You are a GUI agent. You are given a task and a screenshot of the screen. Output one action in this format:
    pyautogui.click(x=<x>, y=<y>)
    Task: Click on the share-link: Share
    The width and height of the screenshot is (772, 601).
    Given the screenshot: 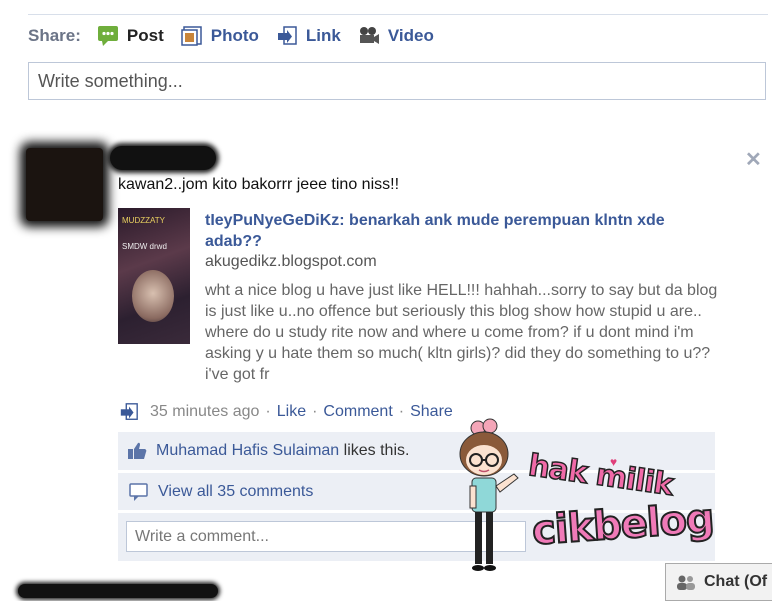 What is the action you would take?
    pyautogui.click(x=431, y=412)
    